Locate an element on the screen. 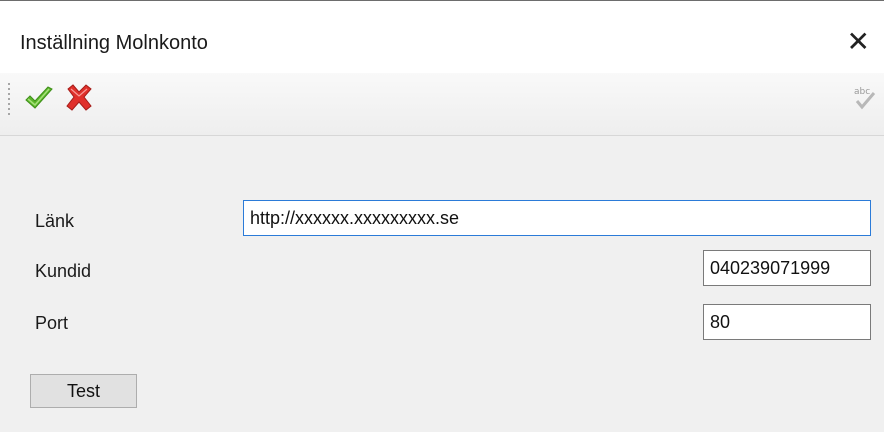  link-input is located at coordinates (557, 218).